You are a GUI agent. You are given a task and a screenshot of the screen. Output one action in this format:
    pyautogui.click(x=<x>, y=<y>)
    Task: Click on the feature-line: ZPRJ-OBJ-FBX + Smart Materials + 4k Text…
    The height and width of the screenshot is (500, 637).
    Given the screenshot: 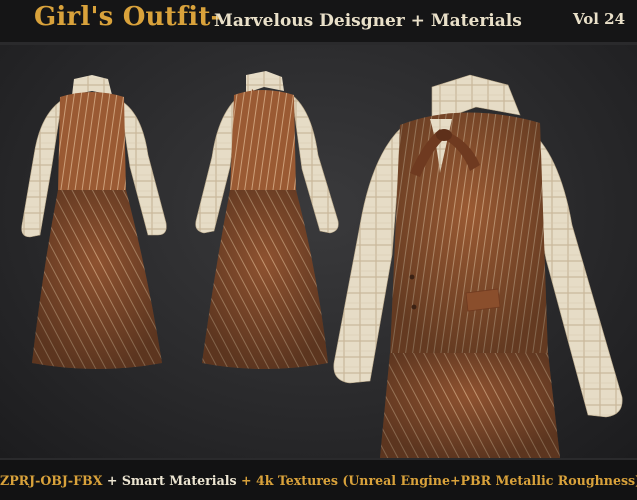 What is the action you would take?
    pyautogui.click(x=318, y=480)
    